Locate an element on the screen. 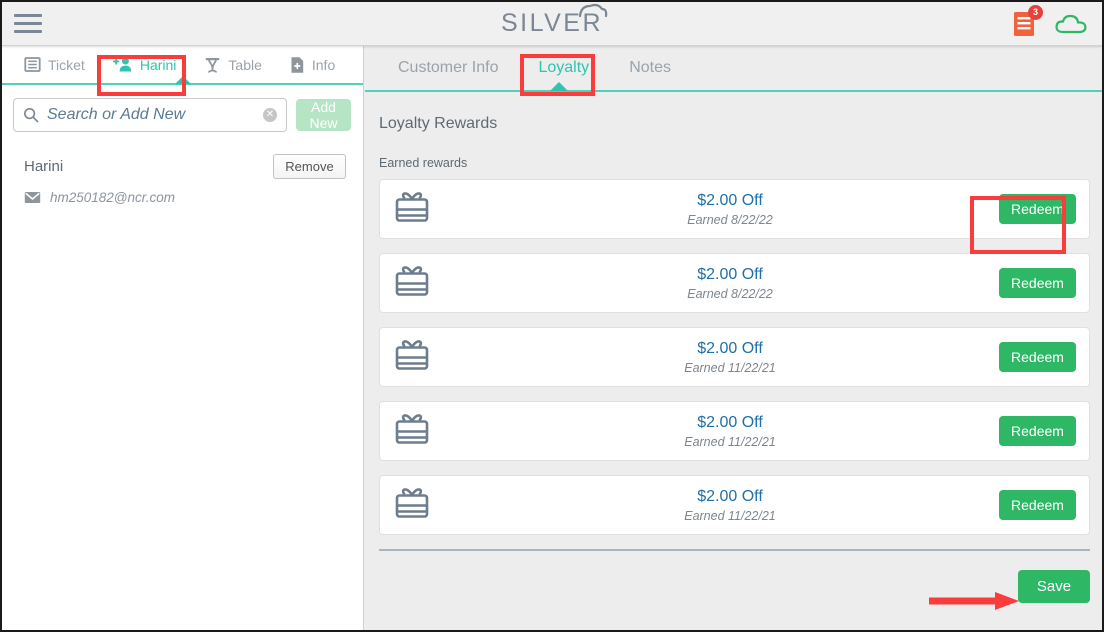 This screenshot has width=1104, height=632. sidebar-tab-ticket: Ticket is located at coordinates (54, 64).